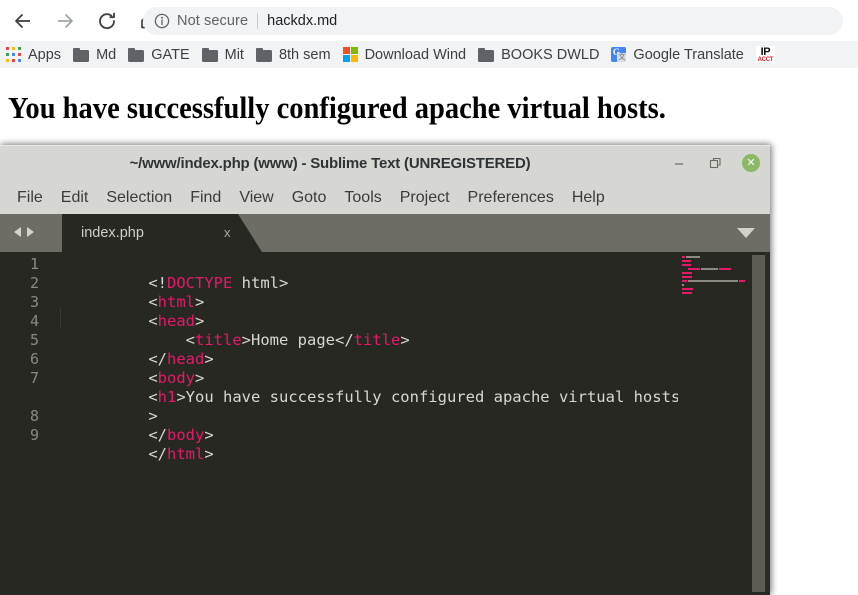  What do you see at coordinates (34, 435) in the screenshot?
I see `line-number: 9` at bounding box center [34, 435].